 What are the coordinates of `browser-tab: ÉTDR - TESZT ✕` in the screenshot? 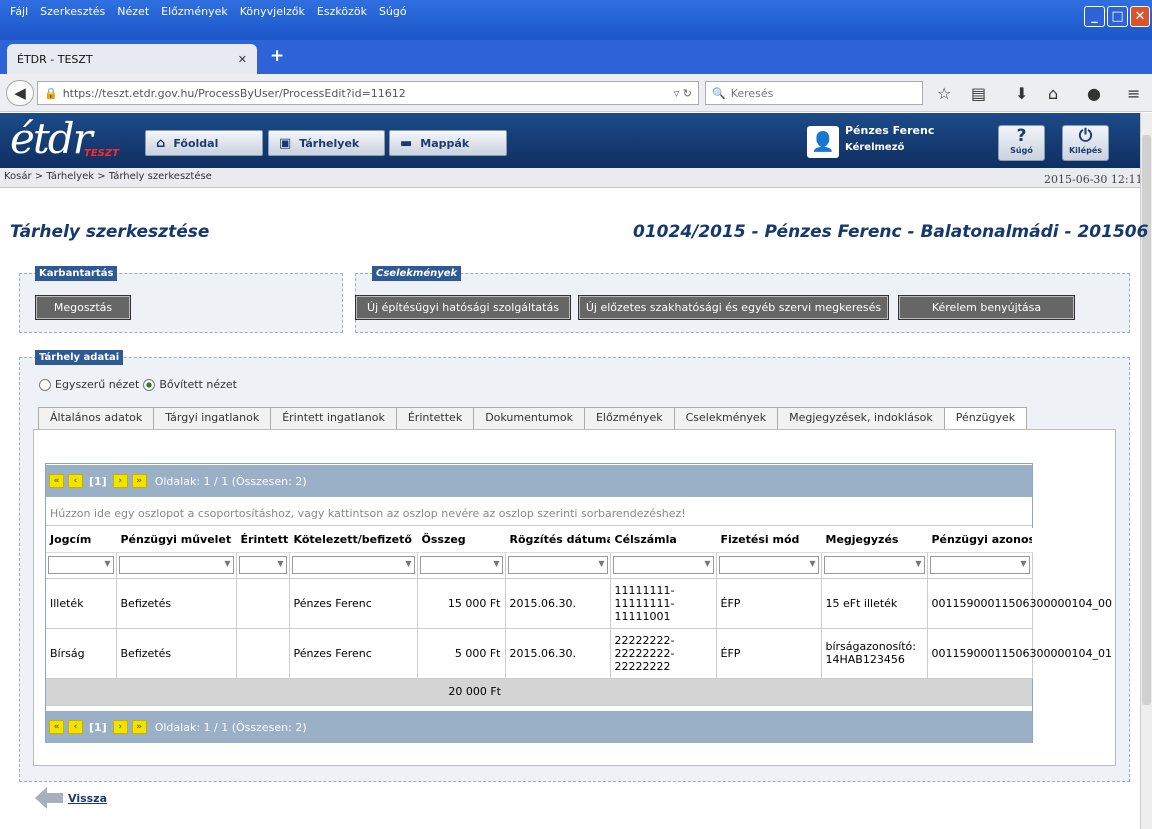 It's located at (132, 59).